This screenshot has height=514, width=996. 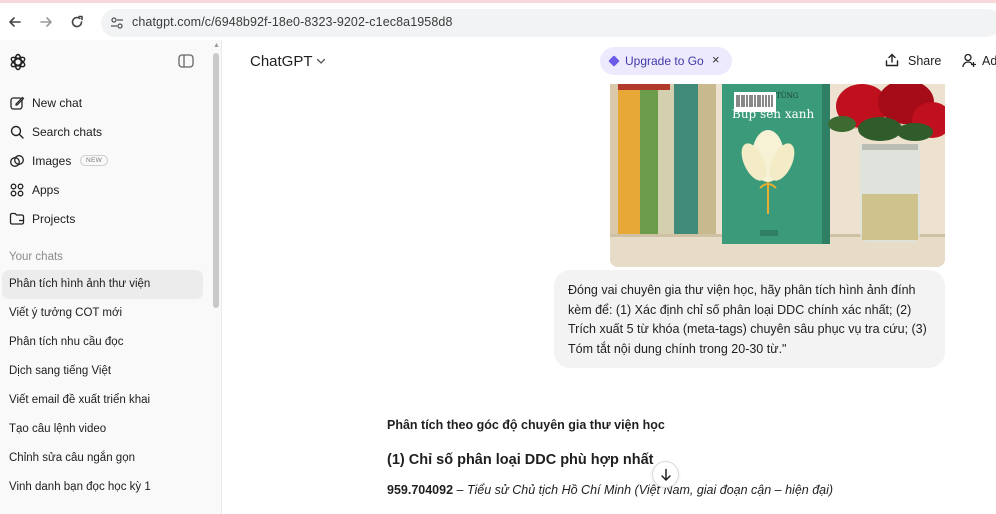 I want to click on your-chats-heading: Your chats, so click(x=36, y=257).